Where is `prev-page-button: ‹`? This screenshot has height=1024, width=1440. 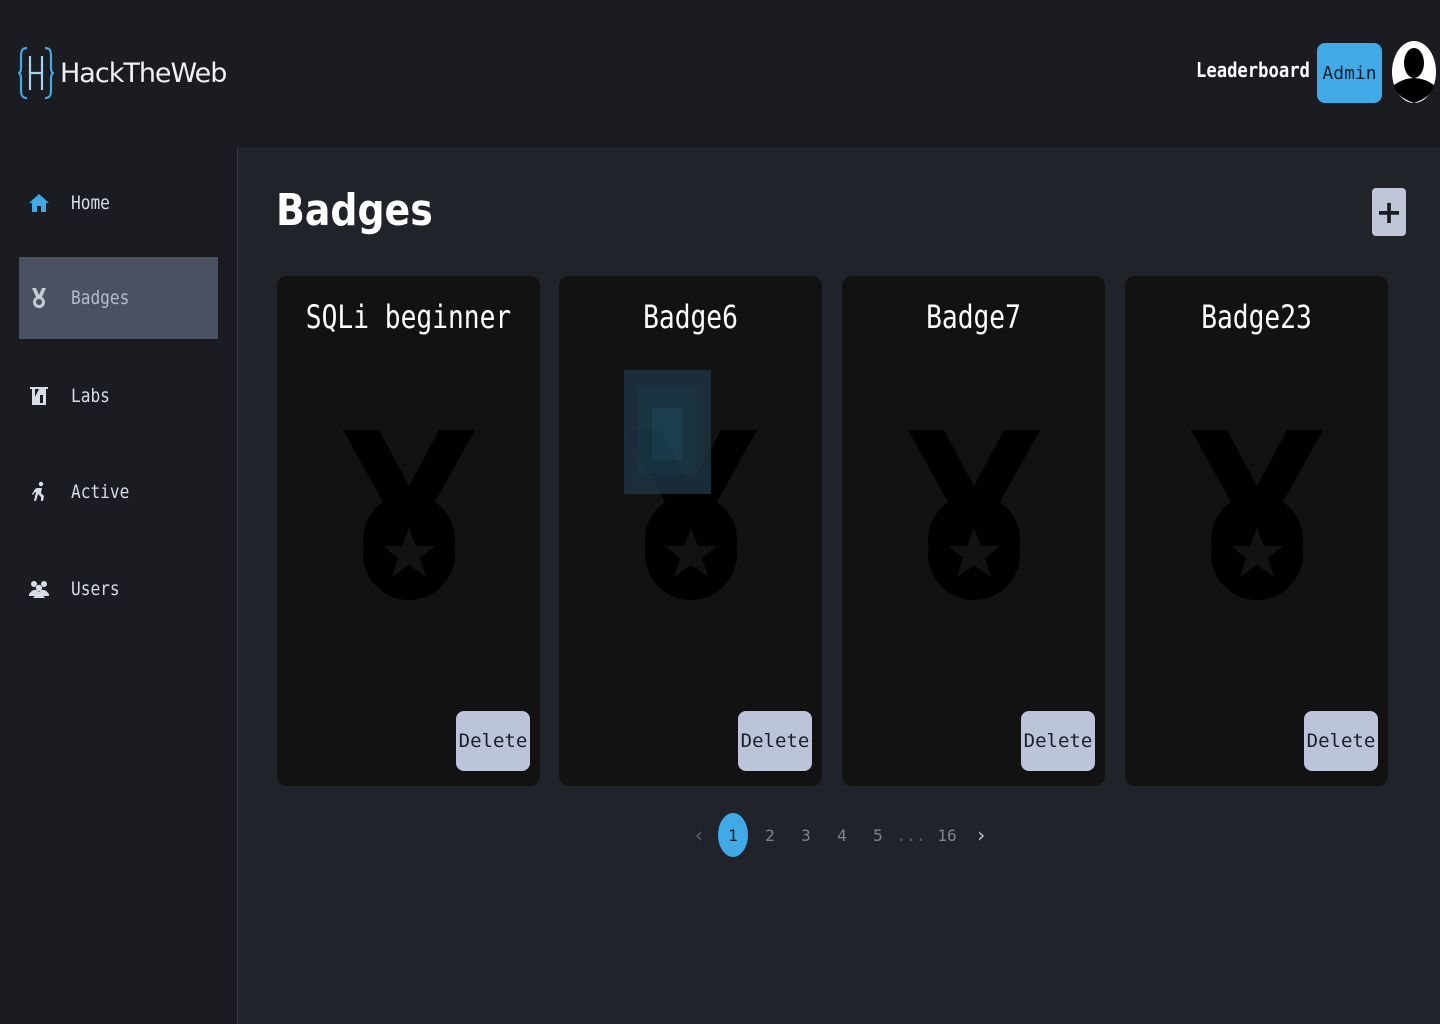
prev-page-button: ‹ is located at coordinates (699, 835).